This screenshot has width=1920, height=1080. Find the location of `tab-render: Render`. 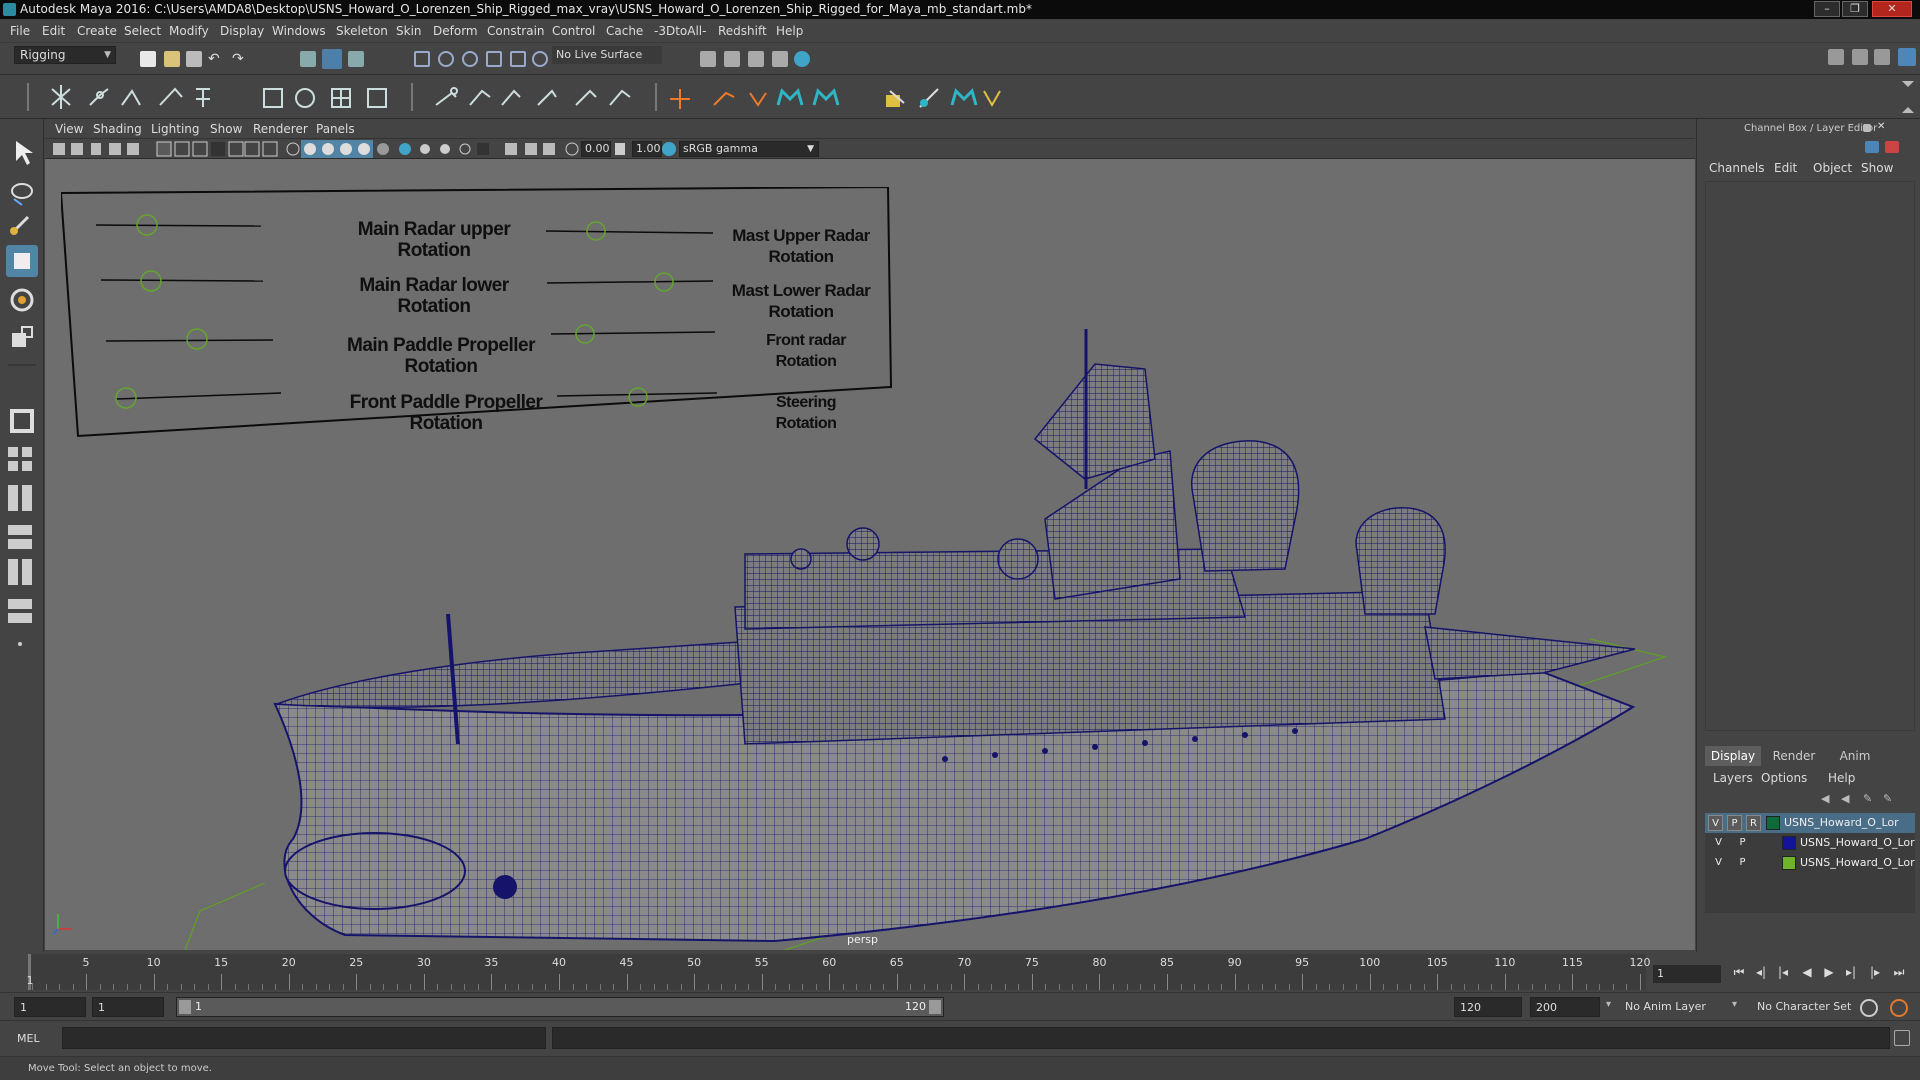

tab-render: Render is located at coordinates (1794, 756).